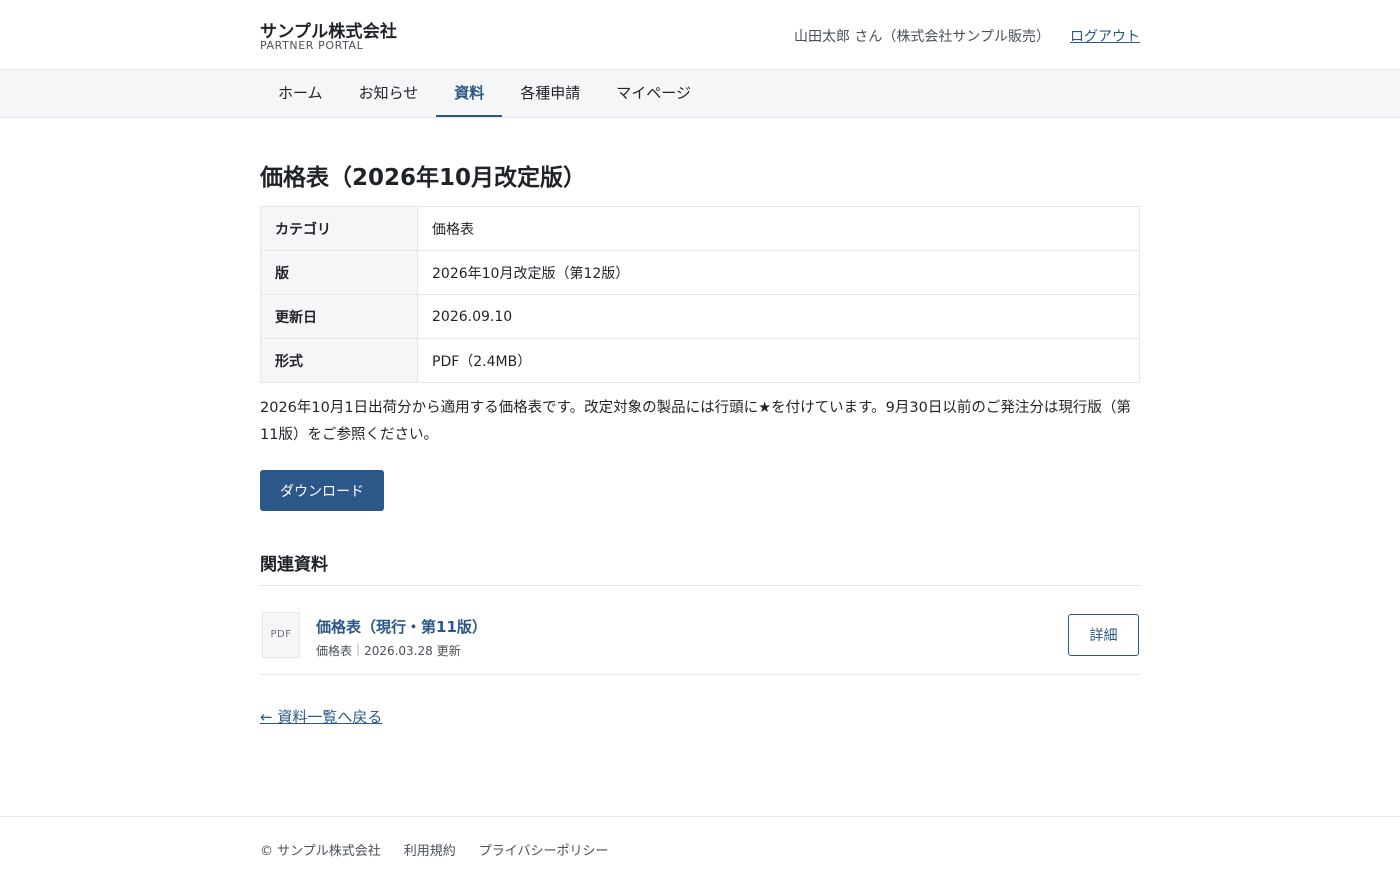  What do you see at coordinates (339, 272) in the screenshot?
I see `meta-key: 版` at bounding box center [339, 272].